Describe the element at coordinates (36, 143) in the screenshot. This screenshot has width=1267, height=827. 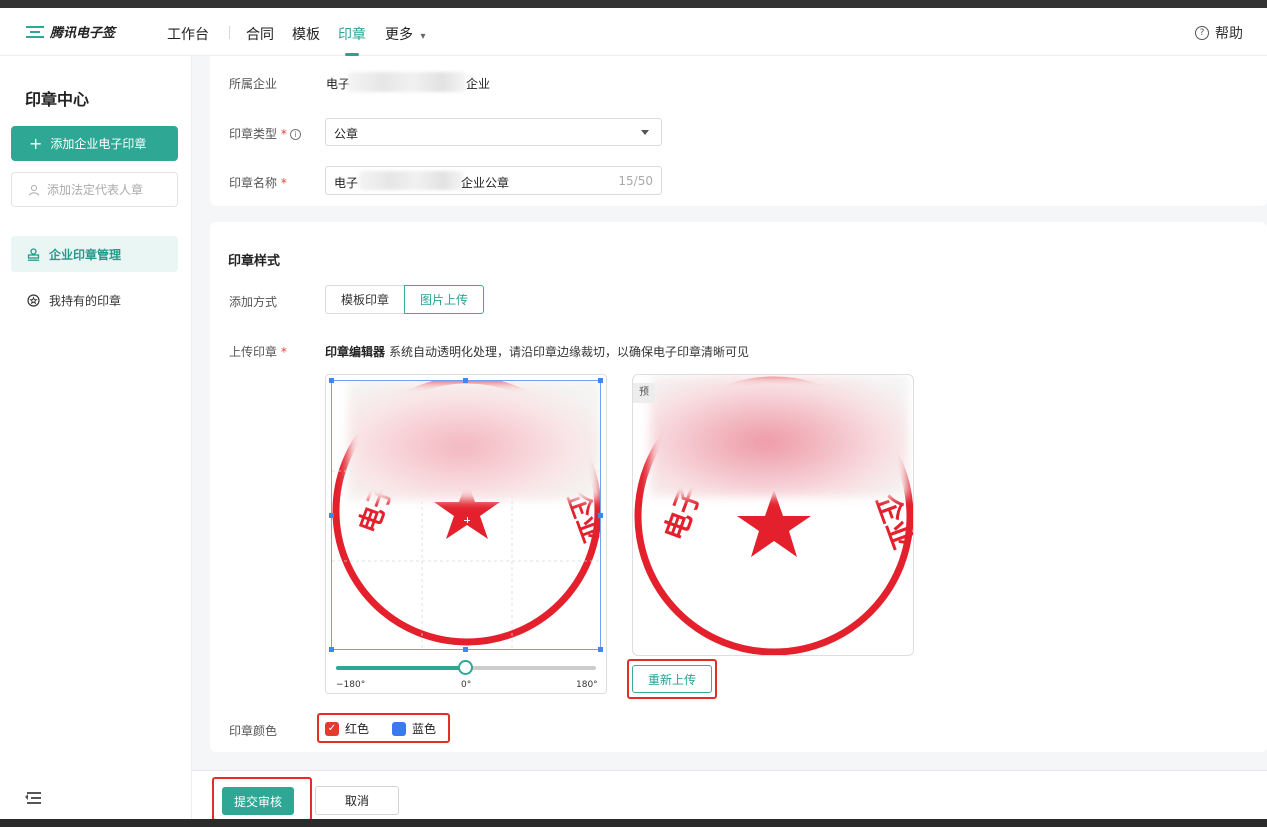
I see `plus-icon: +` at that location.